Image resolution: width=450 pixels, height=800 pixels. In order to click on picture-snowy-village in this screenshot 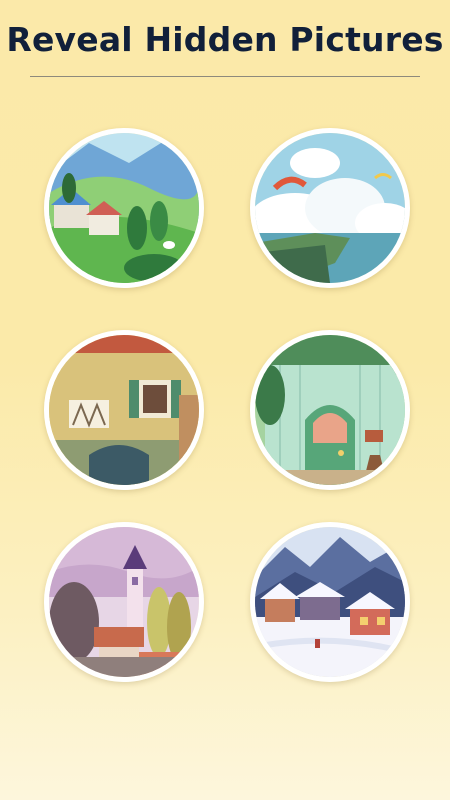, I will do `click(330, 602)`.